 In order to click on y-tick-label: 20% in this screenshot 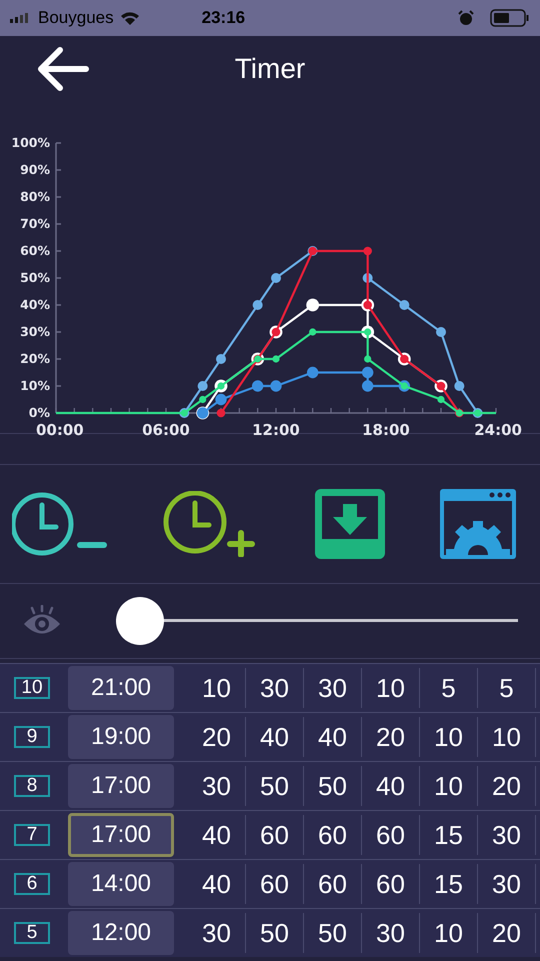, I will do `click(35, 358)`.